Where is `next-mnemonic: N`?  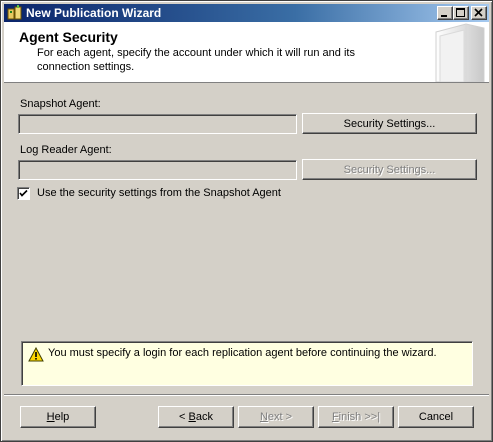 next-mnemonic: N is located at coordinates (263, 417).